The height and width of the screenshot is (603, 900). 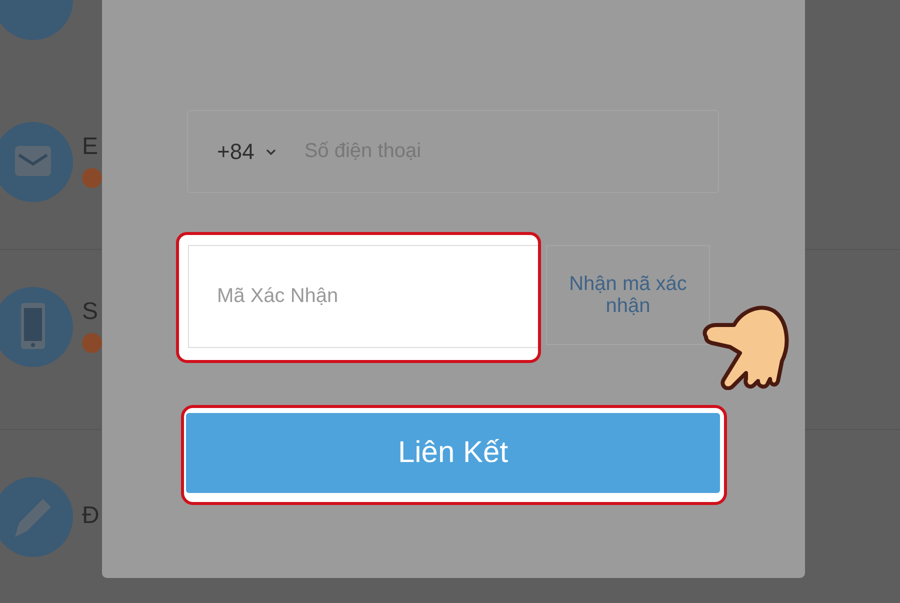 What do you see at coordinates (36, 162) in the screenshot?
I see `mail-icon` at bounding box center [36, 162].